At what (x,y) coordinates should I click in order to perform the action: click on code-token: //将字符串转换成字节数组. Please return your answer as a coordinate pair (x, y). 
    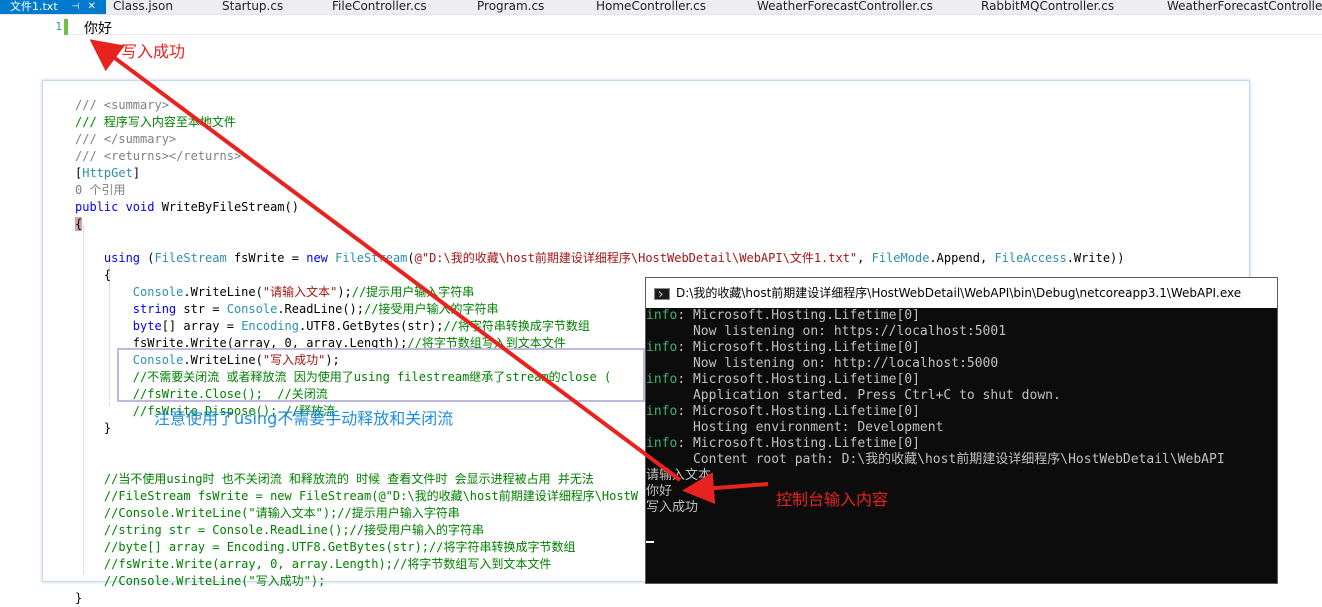
    Looking at the image, I should click on (516, 326).